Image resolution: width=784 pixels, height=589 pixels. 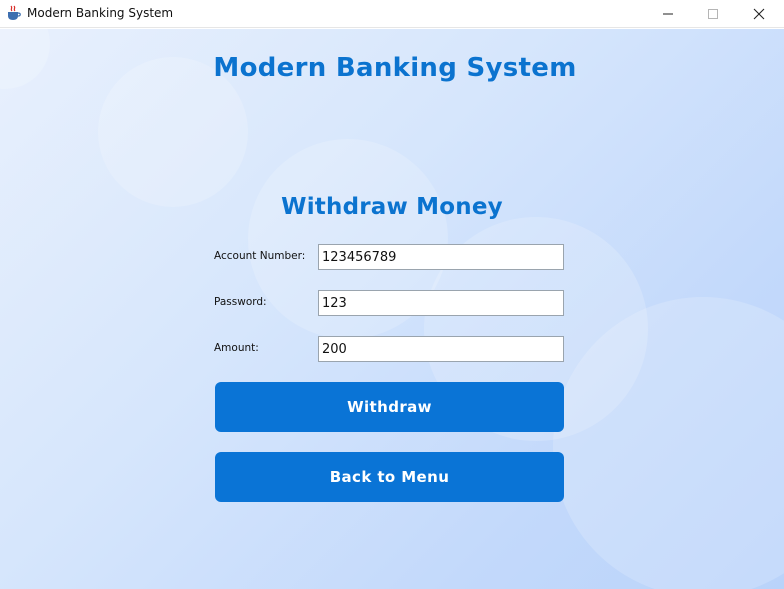 I want to click on close-button, so click(x=759, y=14).